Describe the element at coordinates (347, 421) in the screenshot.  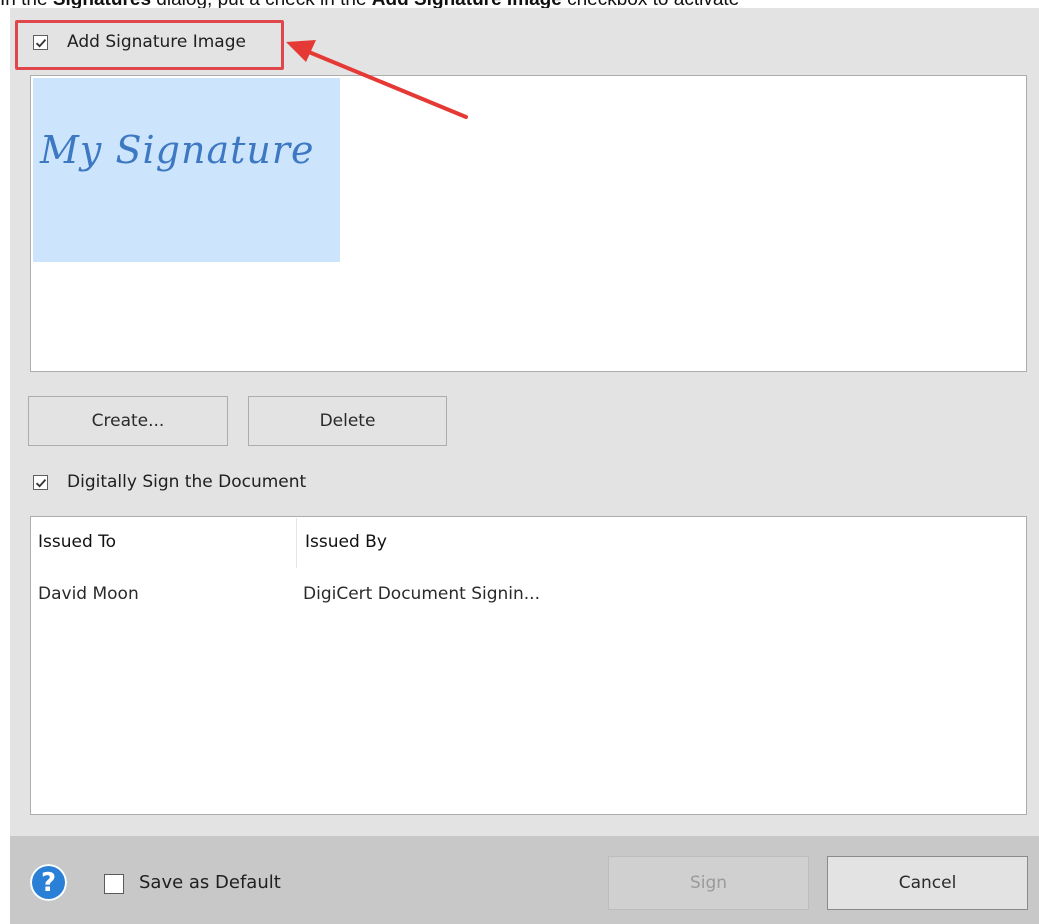
I see `delete-button: Delete` at that location.